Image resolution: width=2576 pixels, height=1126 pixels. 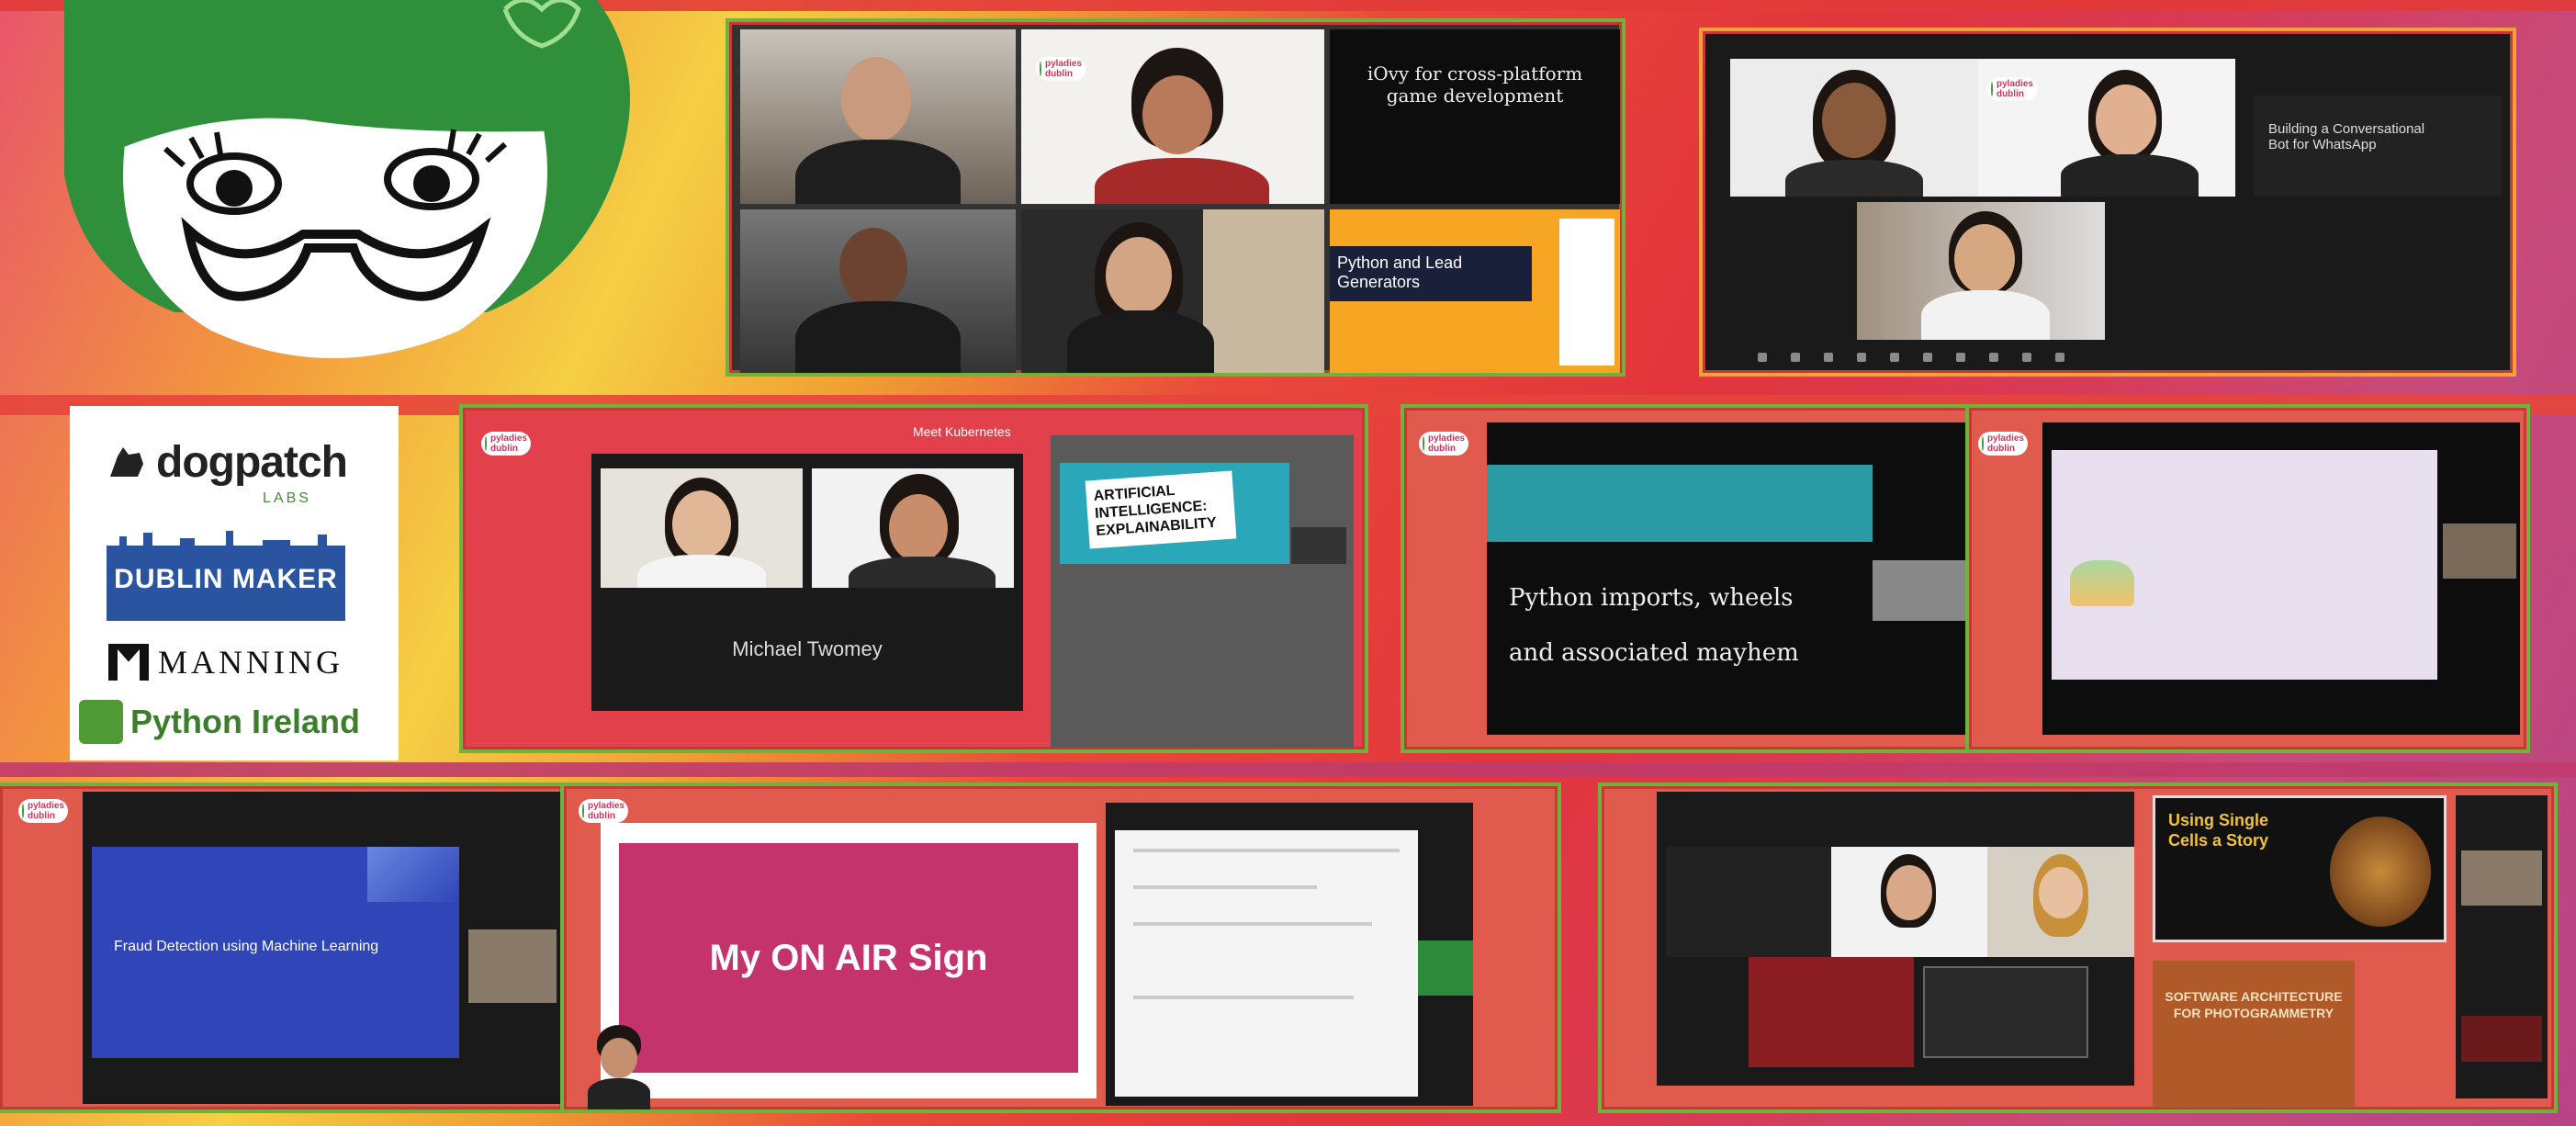 What do you see at coordinates (2059, 357) in the screenshot?
I see `leave-icon` at bounding box center [2059, 357].